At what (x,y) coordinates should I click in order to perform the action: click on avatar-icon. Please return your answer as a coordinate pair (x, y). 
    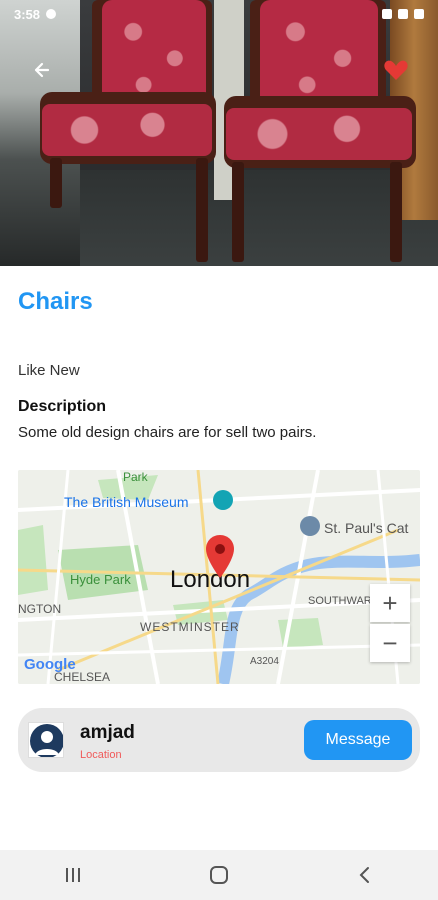
    Looking at the image, I should click on (46, 740).